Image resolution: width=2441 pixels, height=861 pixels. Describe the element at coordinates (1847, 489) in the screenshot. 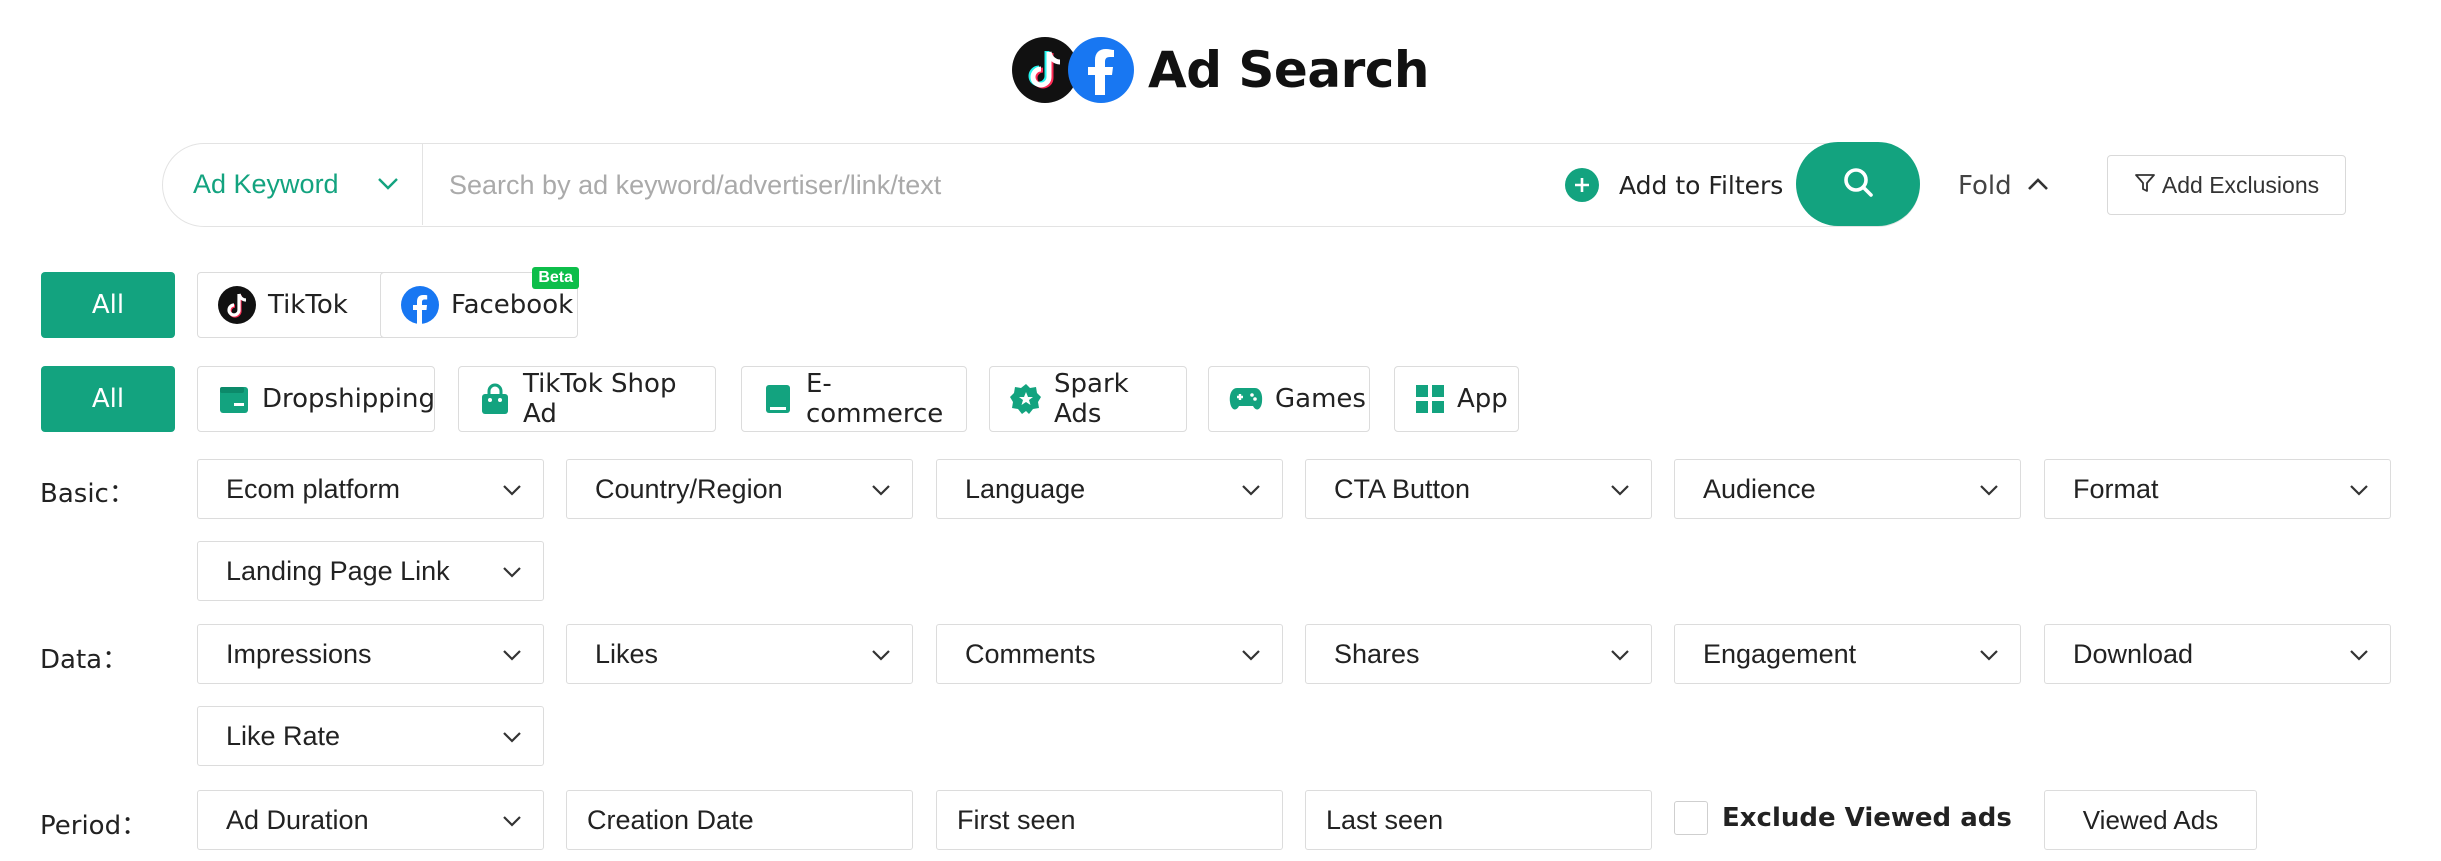

I see `audience-dropdown: Audience` at that location.